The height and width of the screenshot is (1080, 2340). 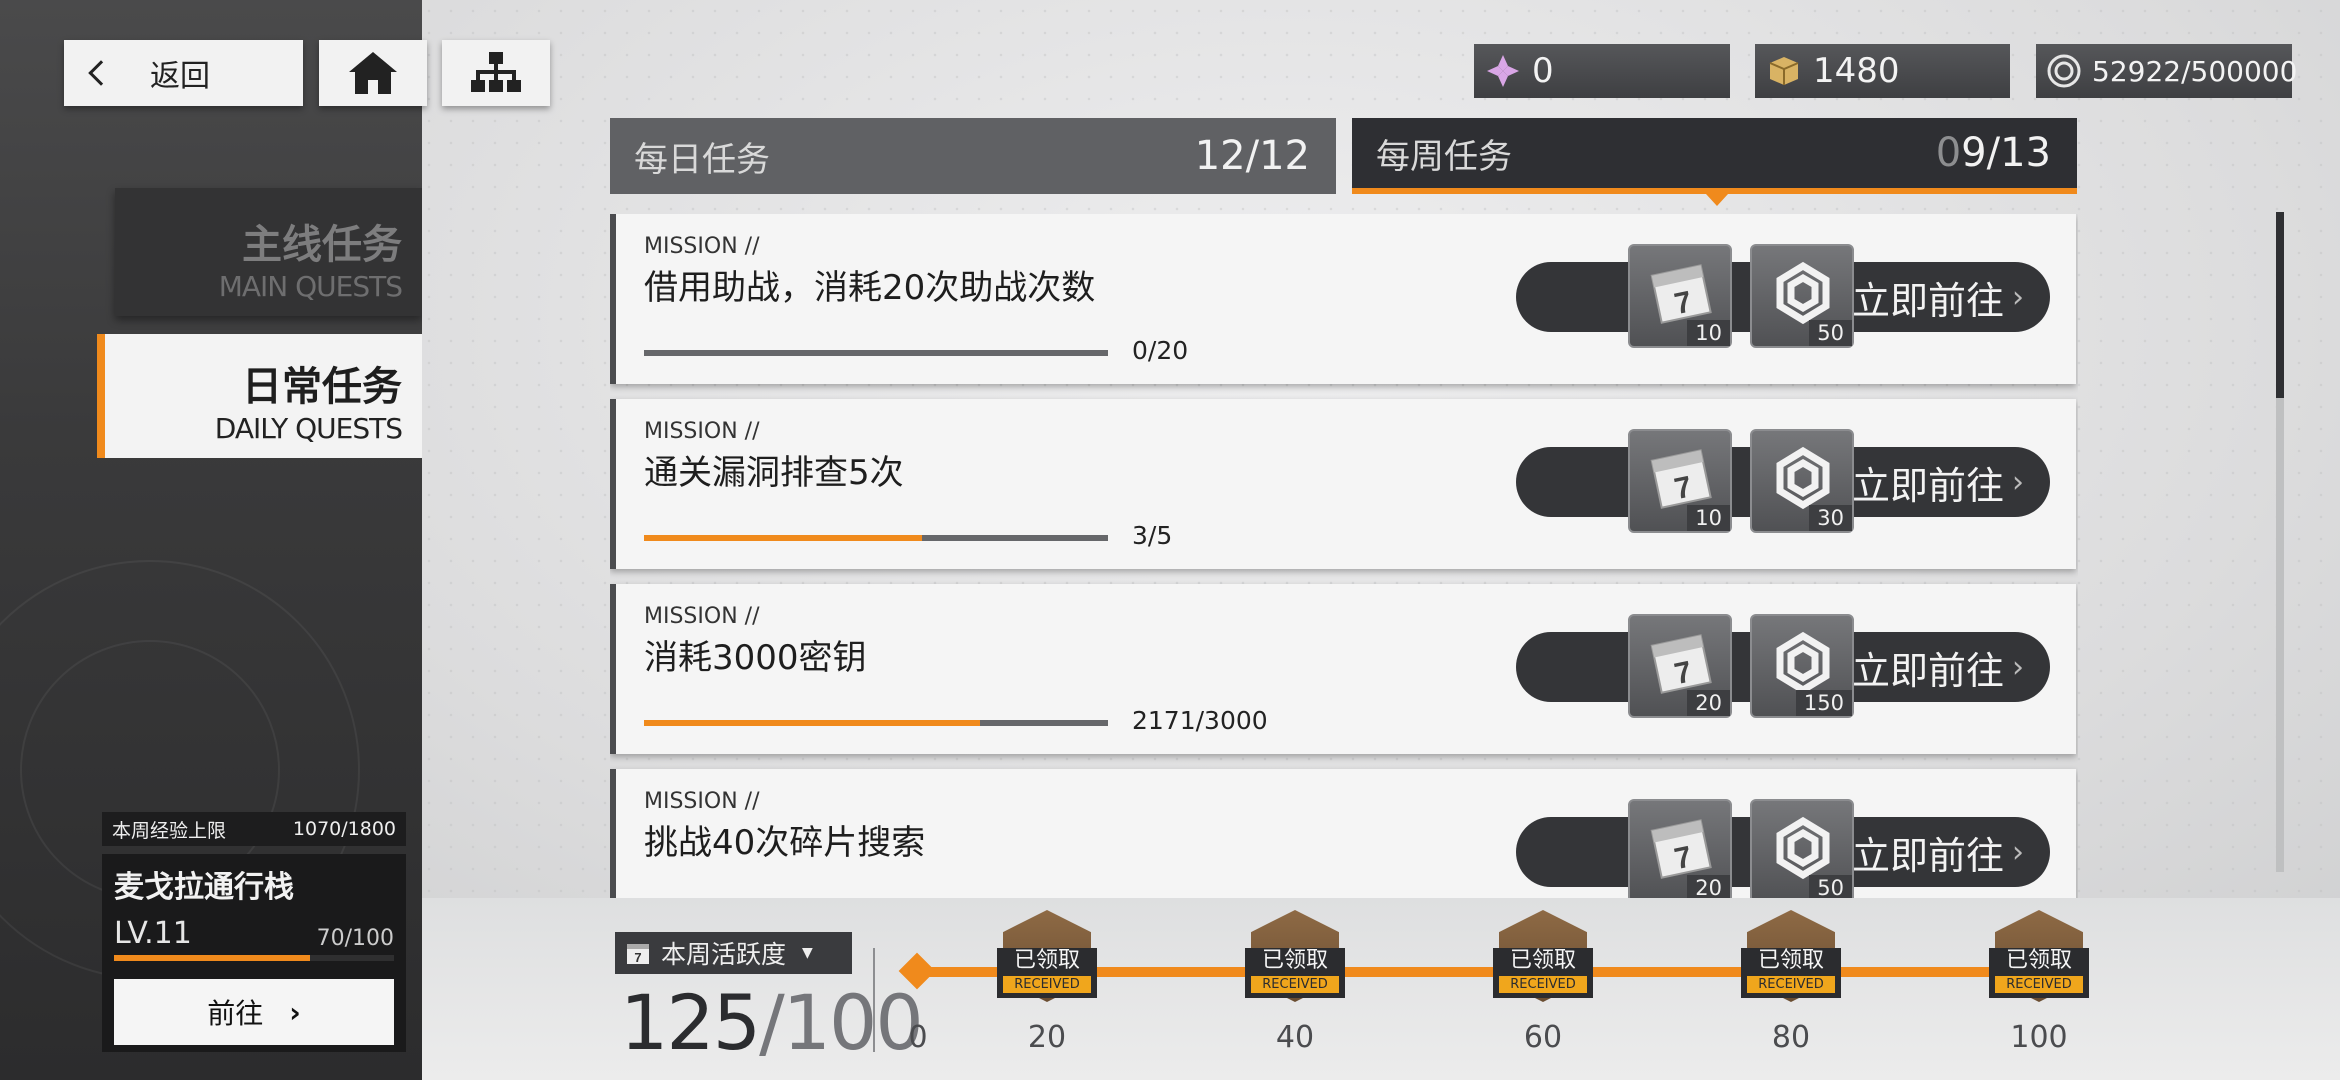 I want to click on currency-credit: 52922/500000, so click(x=2166, y=71).